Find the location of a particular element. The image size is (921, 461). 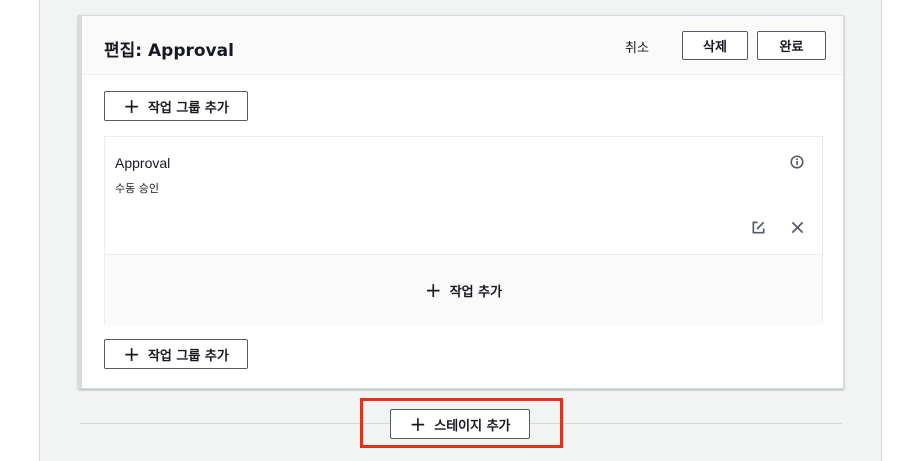

action-name: Approval is located at coordinates (143, 163).